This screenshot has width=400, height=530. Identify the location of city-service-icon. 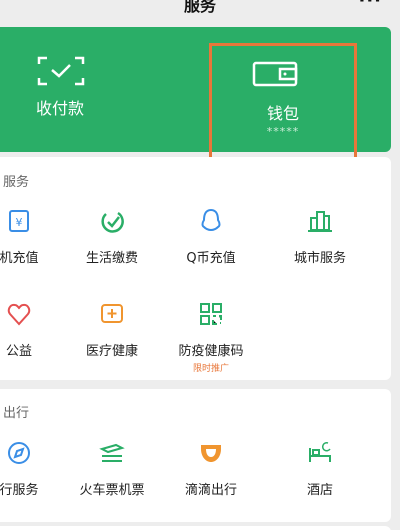
(320, 221).